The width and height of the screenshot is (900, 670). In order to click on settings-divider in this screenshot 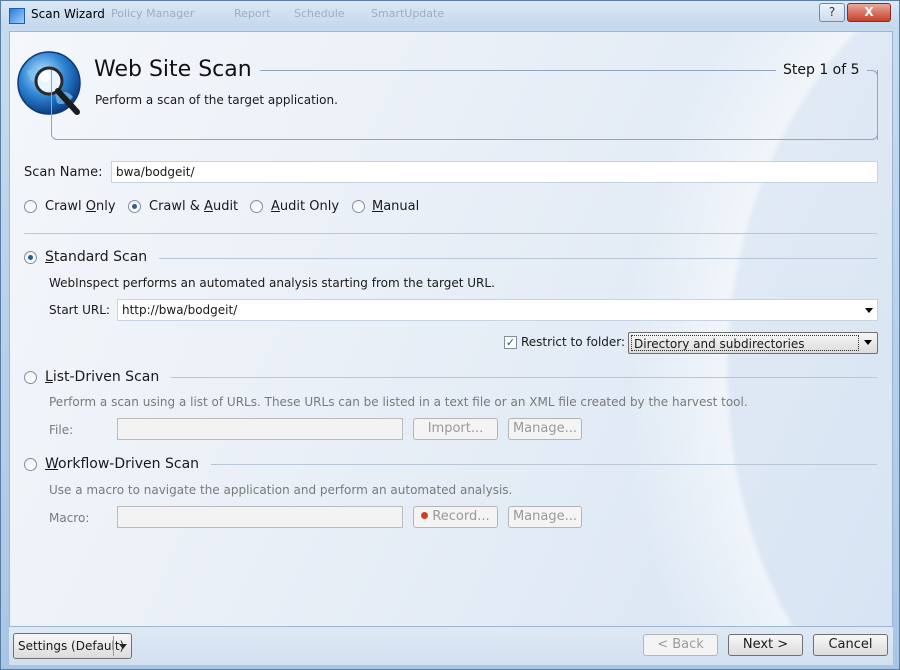, I will do `click(113, 646)`.